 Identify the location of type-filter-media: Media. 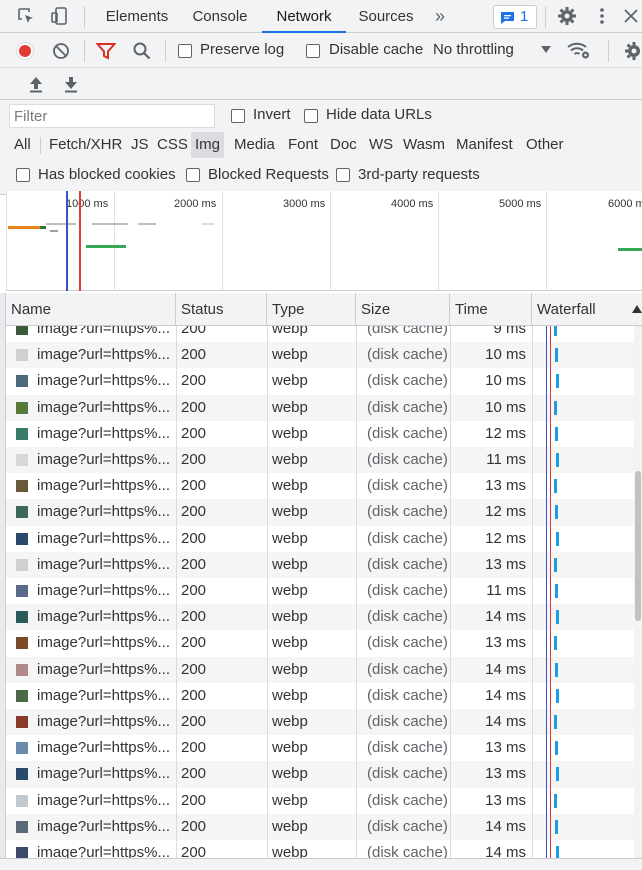
(254, 145).